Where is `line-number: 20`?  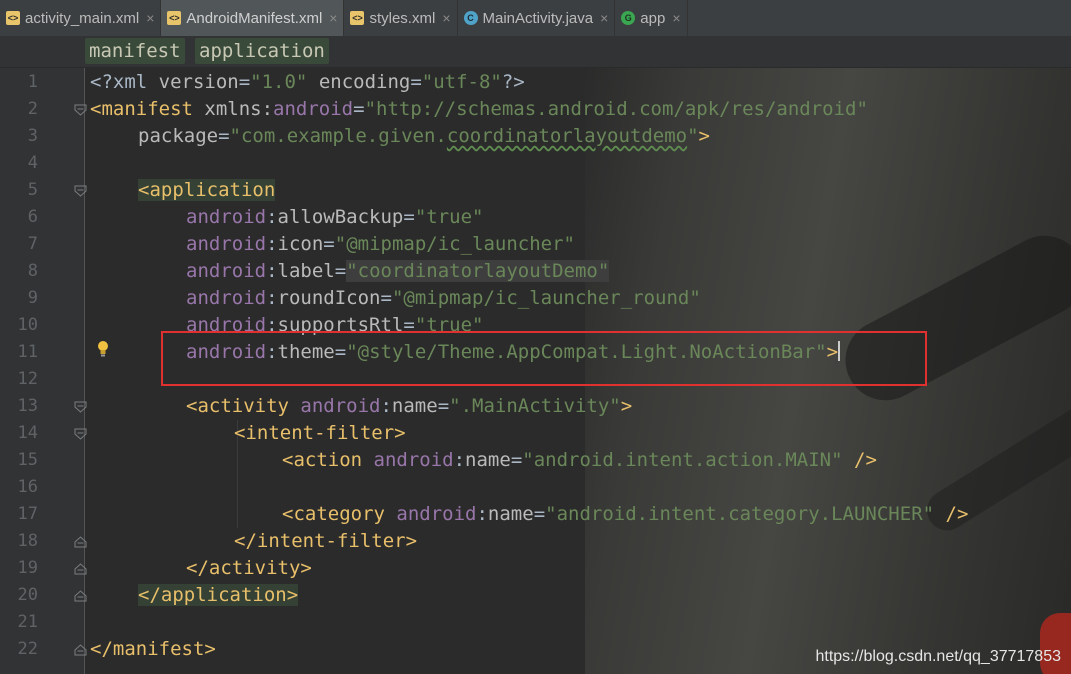 line-number: 20 is located at coordinates (27, 595).